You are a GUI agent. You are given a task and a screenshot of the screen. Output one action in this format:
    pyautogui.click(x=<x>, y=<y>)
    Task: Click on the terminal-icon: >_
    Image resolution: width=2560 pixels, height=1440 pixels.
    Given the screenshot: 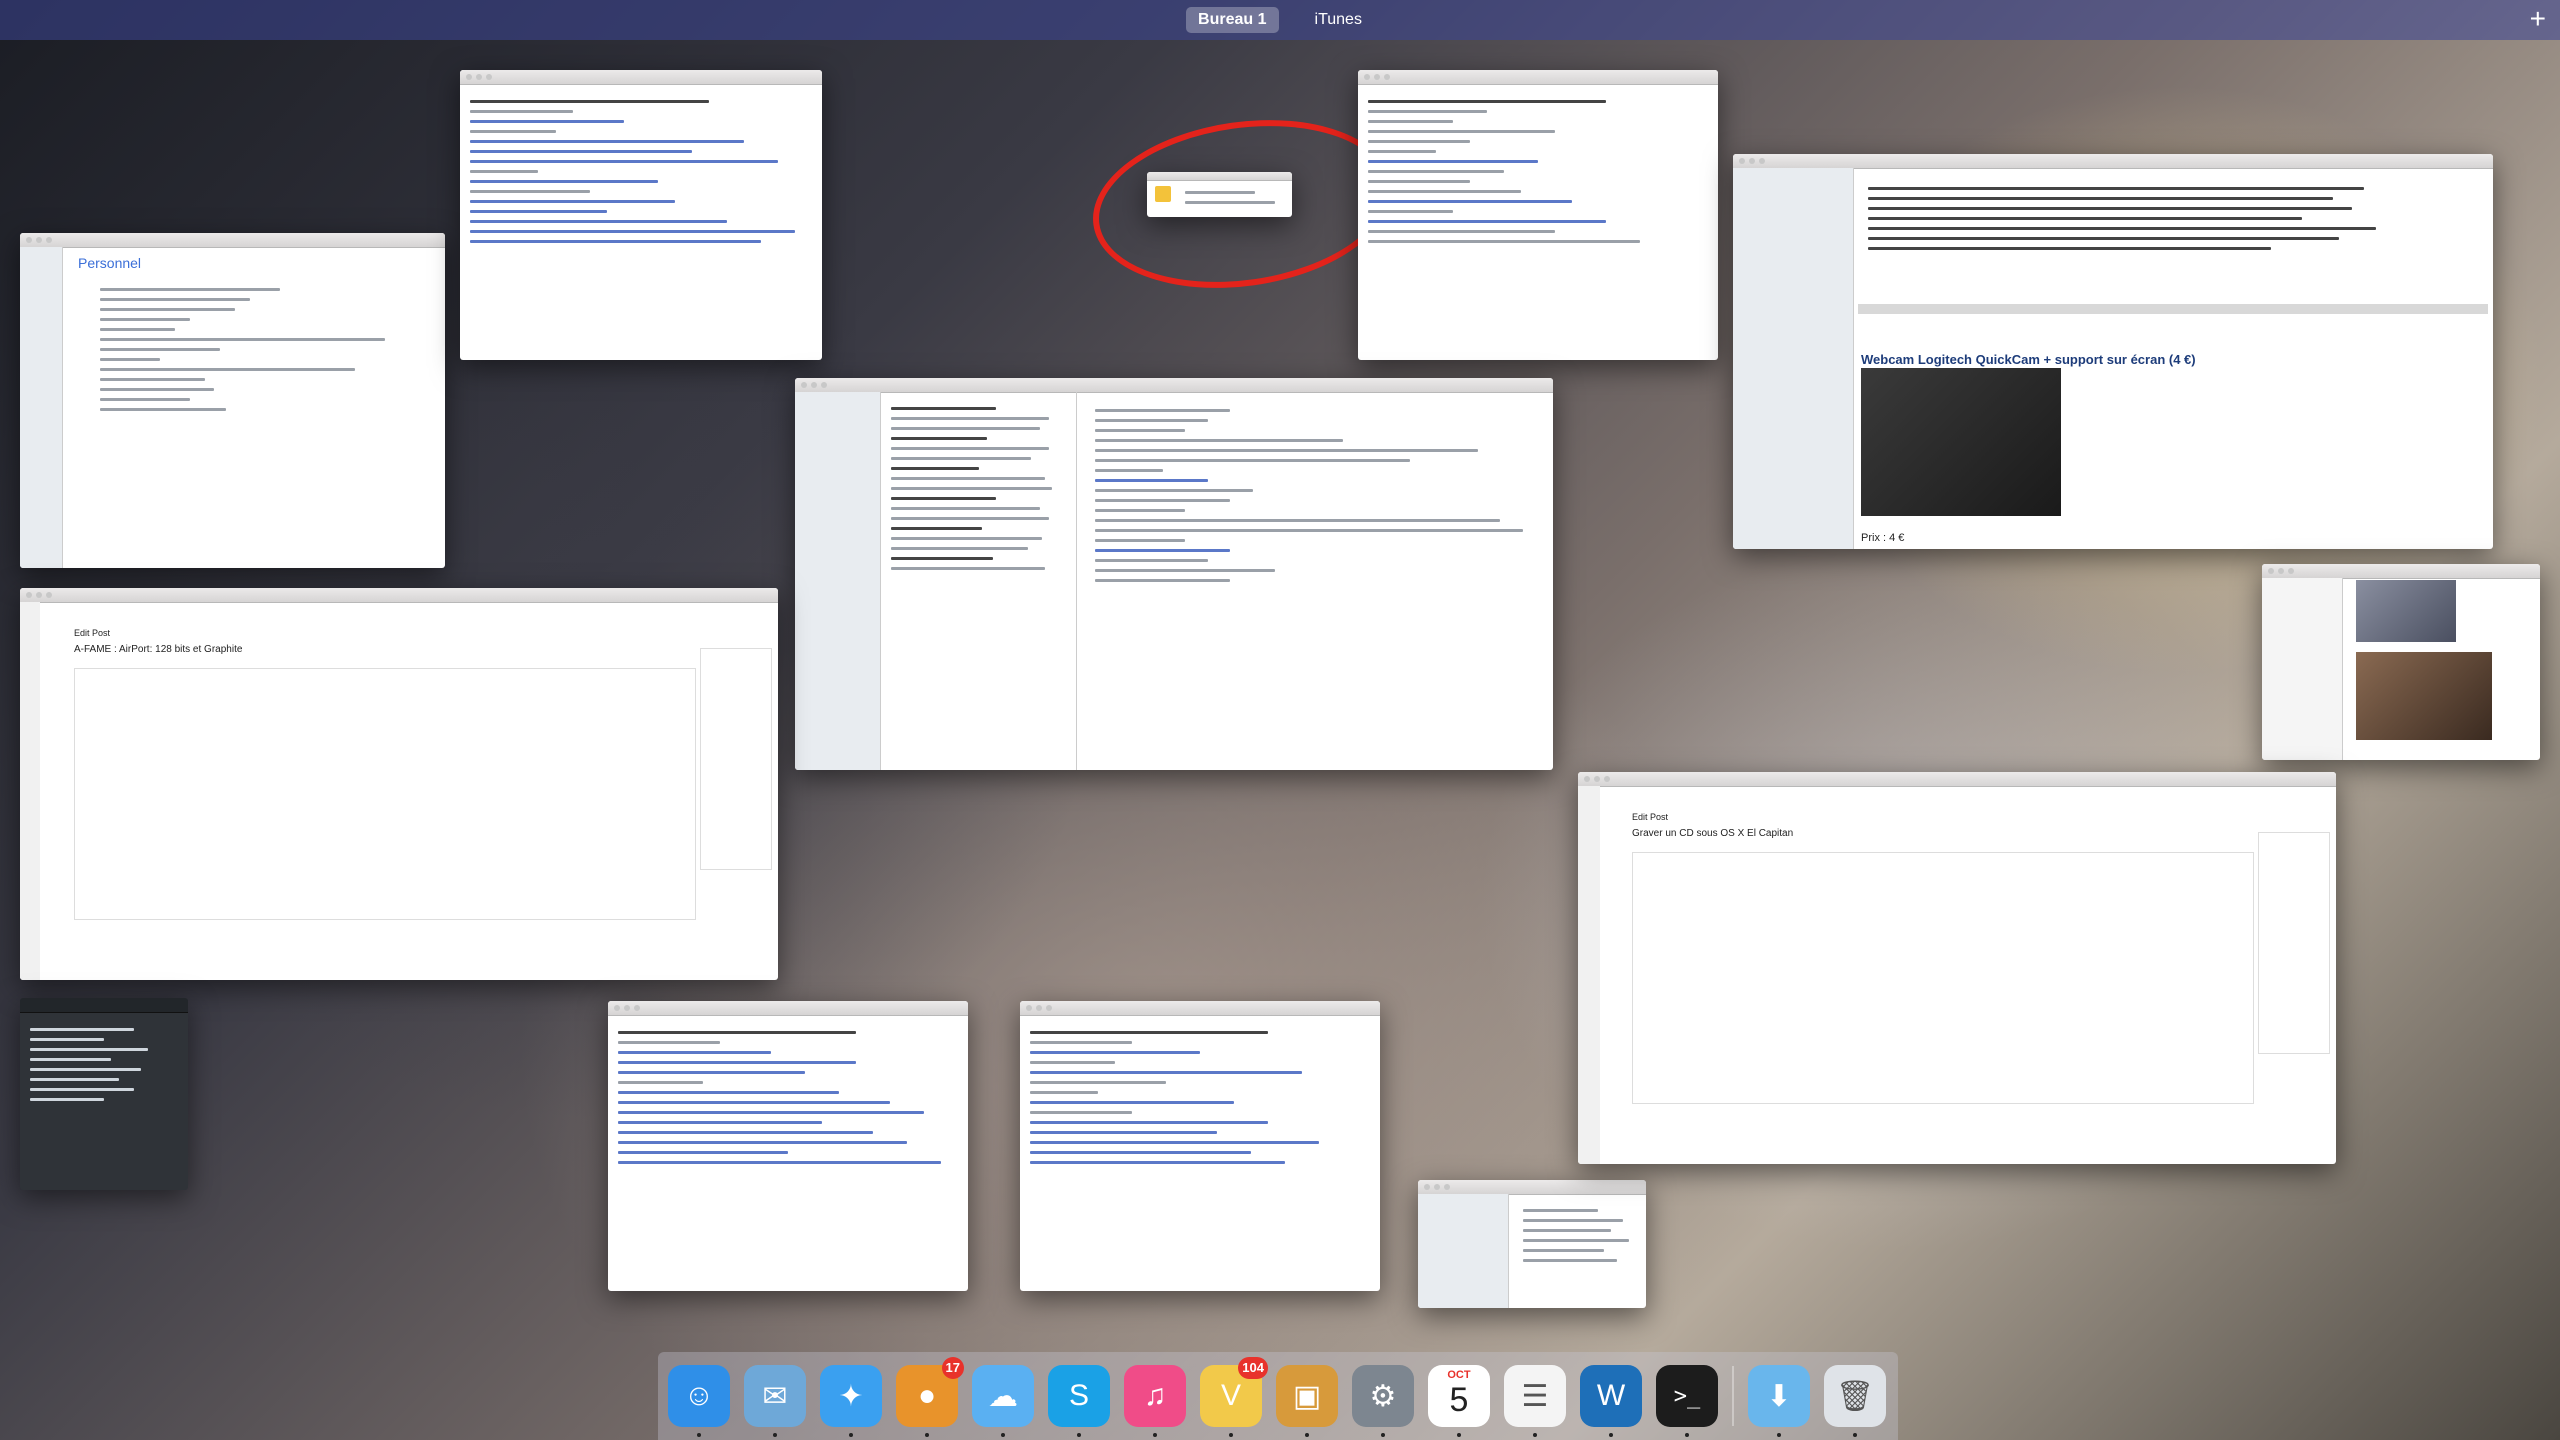 What is the action you would take?
    pyautogui.click(x=1687, y=1401)
    